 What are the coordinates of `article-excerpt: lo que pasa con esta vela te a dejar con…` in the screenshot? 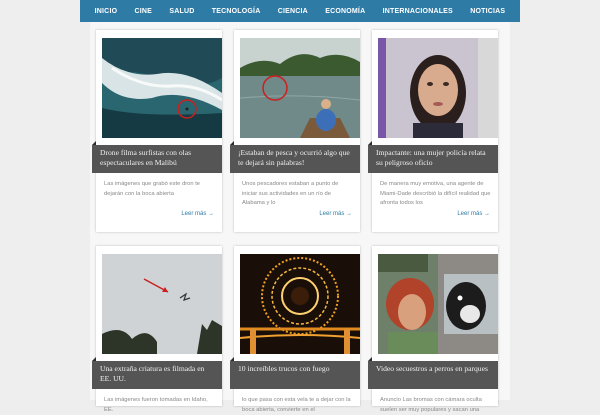 It's located at (296, 405).